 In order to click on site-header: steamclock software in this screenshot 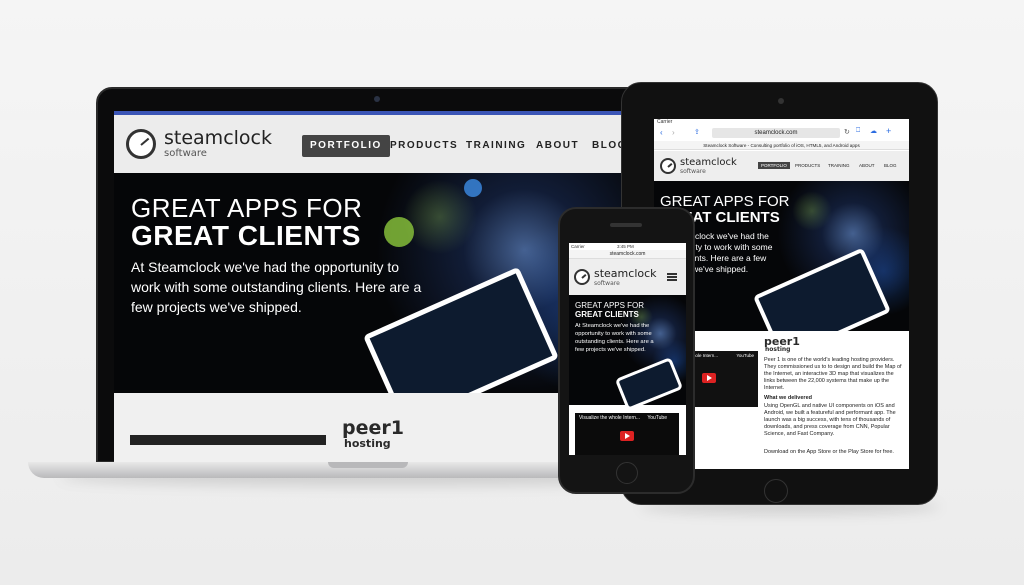, I will do `click(627, 277)`.